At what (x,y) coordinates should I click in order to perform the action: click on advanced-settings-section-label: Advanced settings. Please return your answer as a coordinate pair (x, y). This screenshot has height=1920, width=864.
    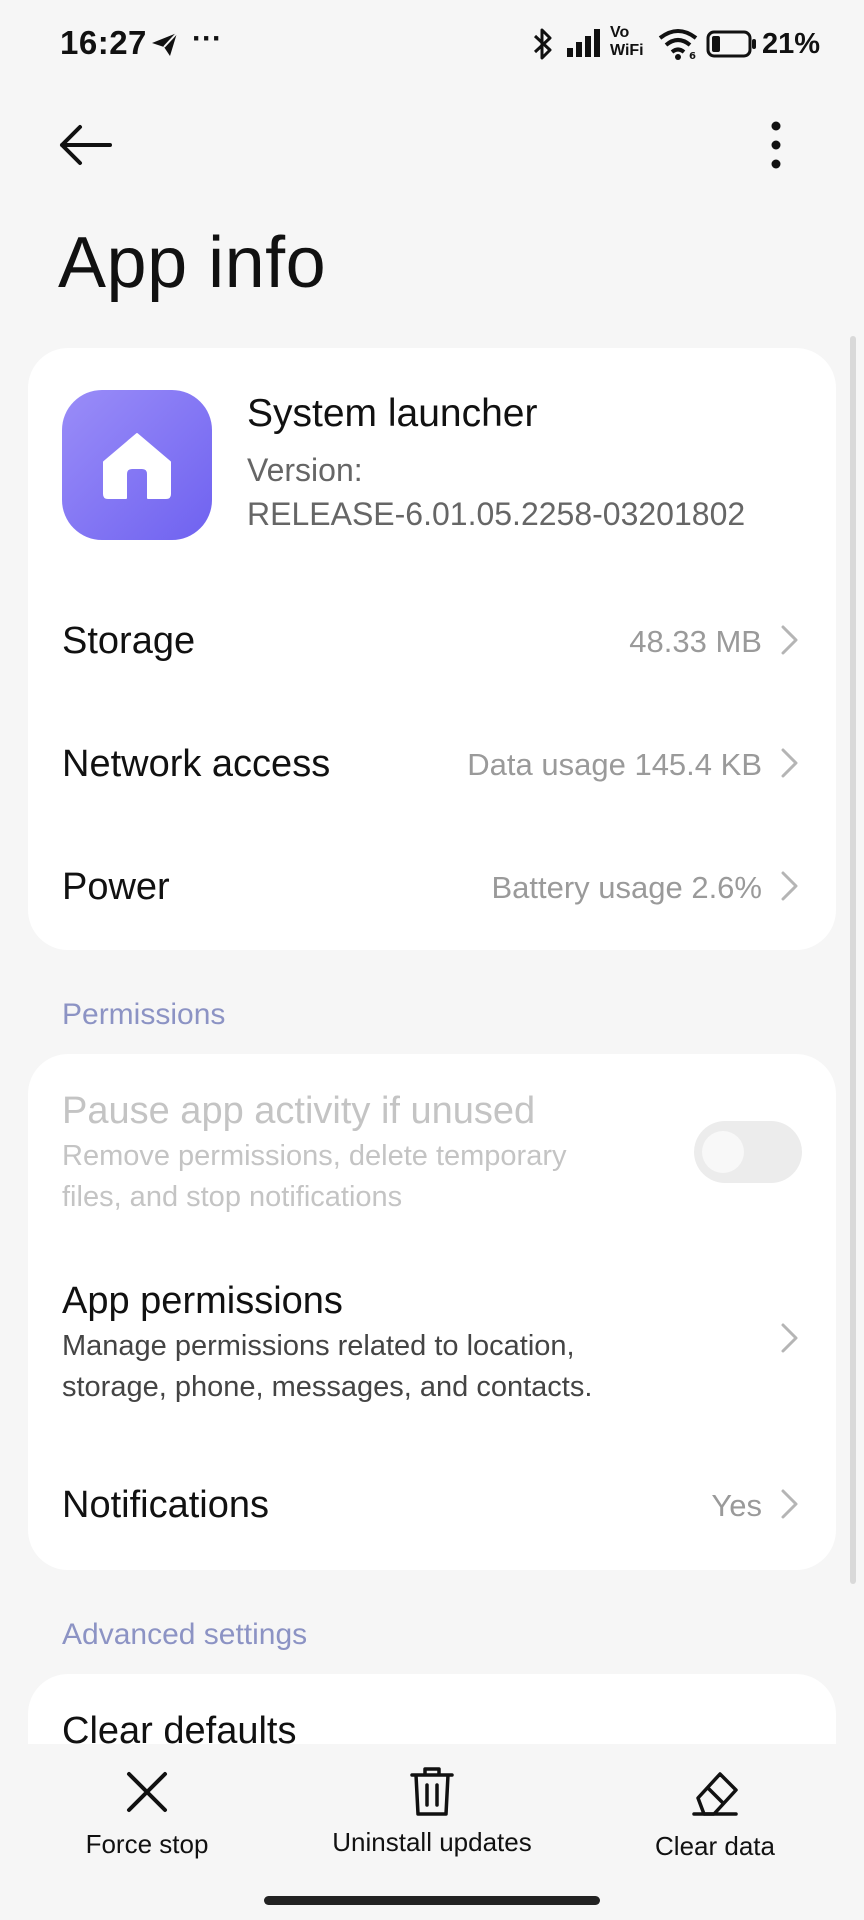
    Looking at the image, I should click on (185, 1634).